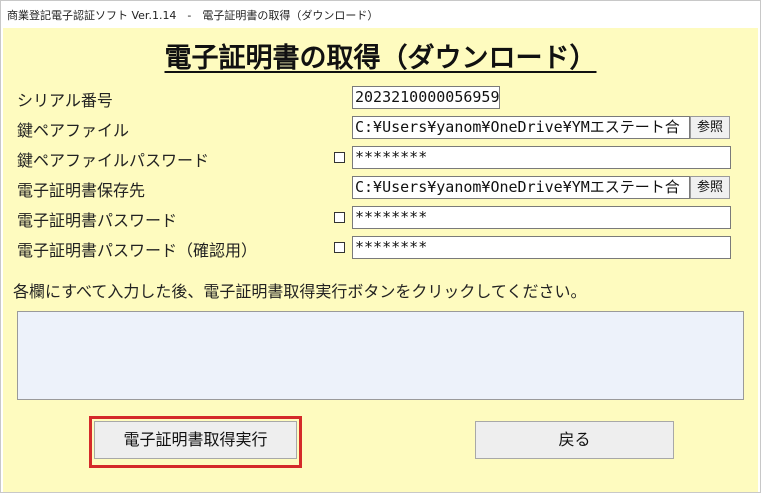  Describe the element at coordinates (65, 100) in the screenshot. I see `serial-number-label: シリアル番号` at that location.